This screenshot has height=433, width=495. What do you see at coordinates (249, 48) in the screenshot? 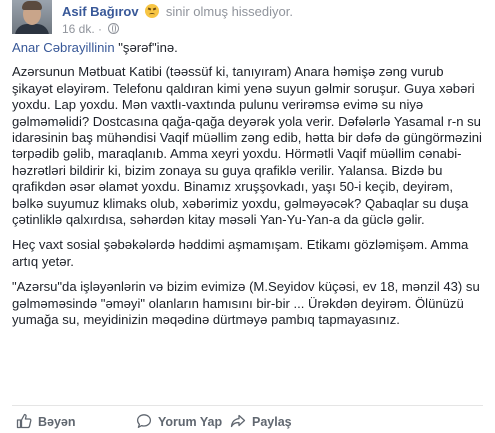
I see `post-intro: Anar Cəbrayillinin "şərəf"inə.` at bounding box center [249, 48].